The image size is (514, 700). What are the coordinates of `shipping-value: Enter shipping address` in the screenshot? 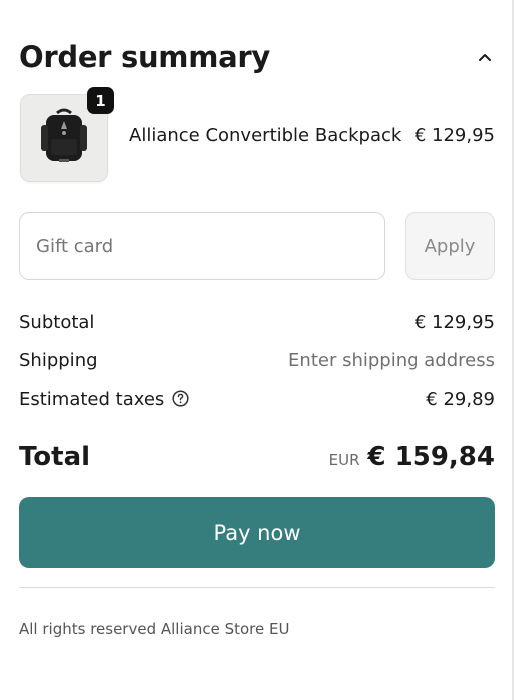 It's located at (391, 360).